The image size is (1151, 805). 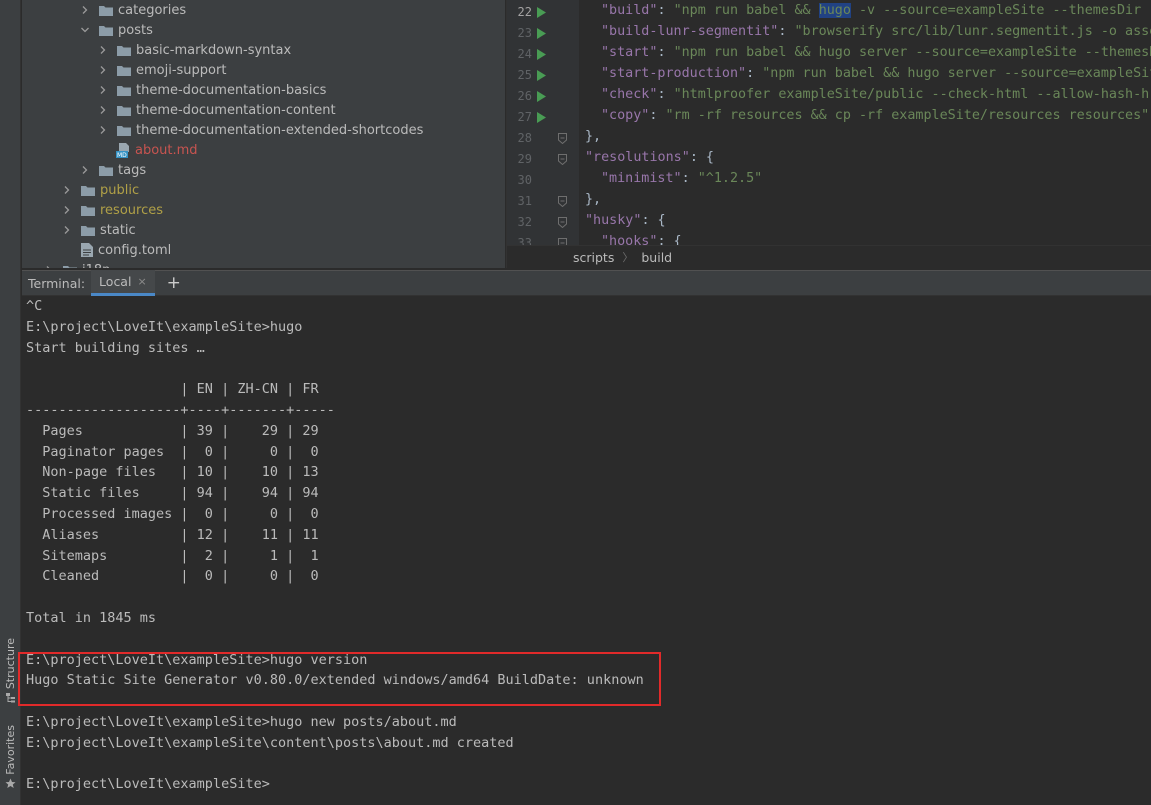 I want to click on gutter-line: 28, so click(x=543, y=138).